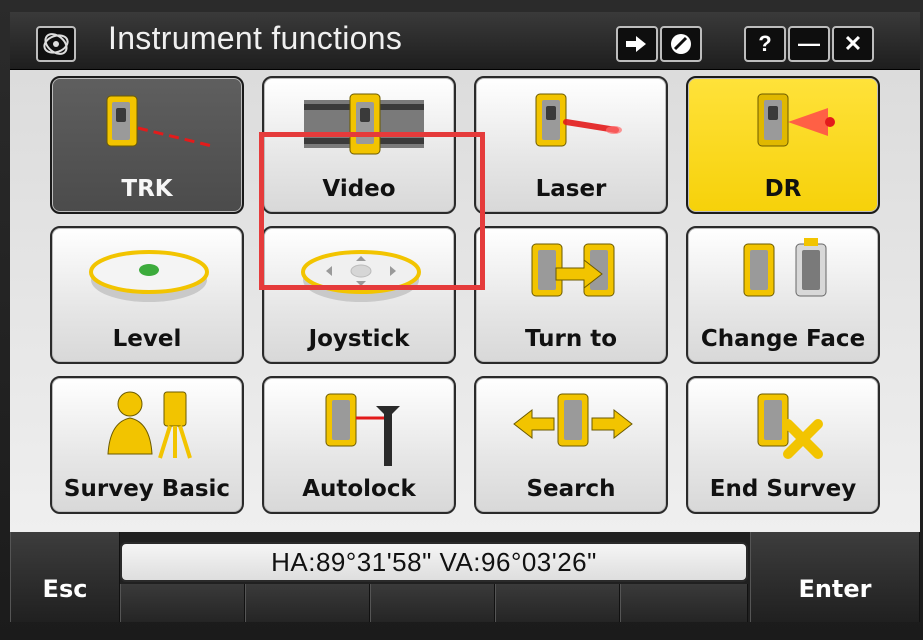  What do you see at coordinates (783, 189) in the screenshot?
I see `tile-label: DR` at bounding box center [783, 189].